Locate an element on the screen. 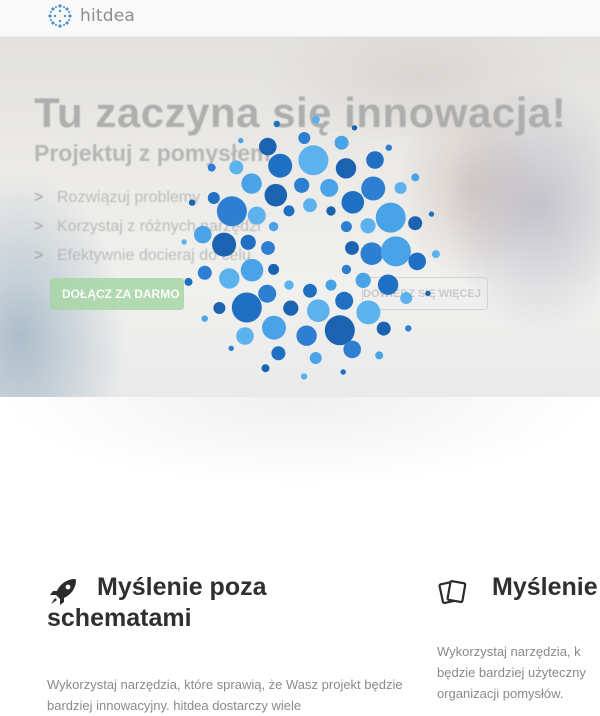 Image resolution: width=600 pixels, height=716 pixels. column-header: Myślenie is located at coordinates (518, 588).